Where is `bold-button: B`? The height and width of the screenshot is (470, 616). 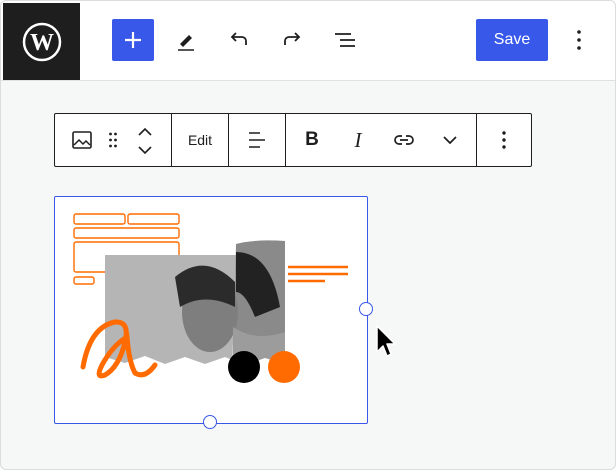 bold-button: B is located at coordinates (312, 140).